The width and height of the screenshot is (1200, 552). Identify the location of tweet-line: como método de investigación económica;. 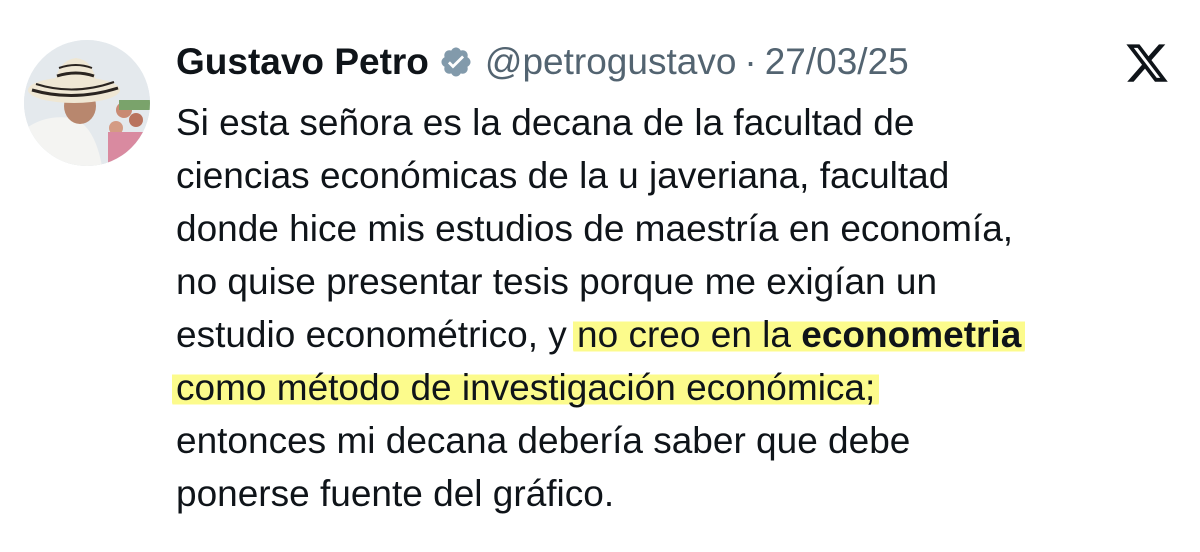
(674, 387).